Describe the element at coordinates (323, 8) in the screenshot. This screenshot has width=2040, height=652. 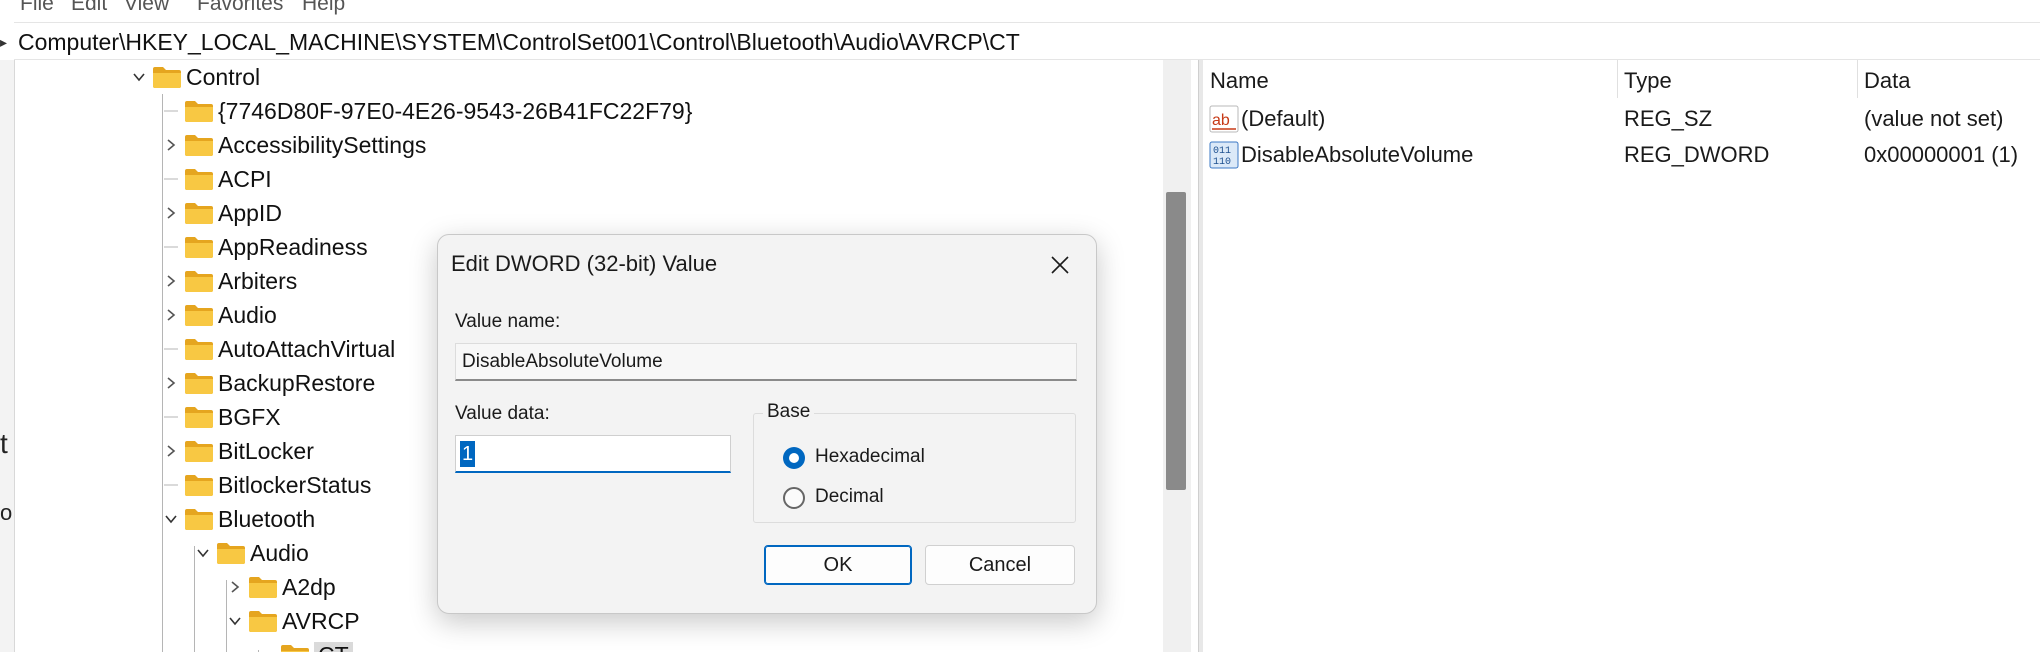
I see `menu-help: Help` at that location.